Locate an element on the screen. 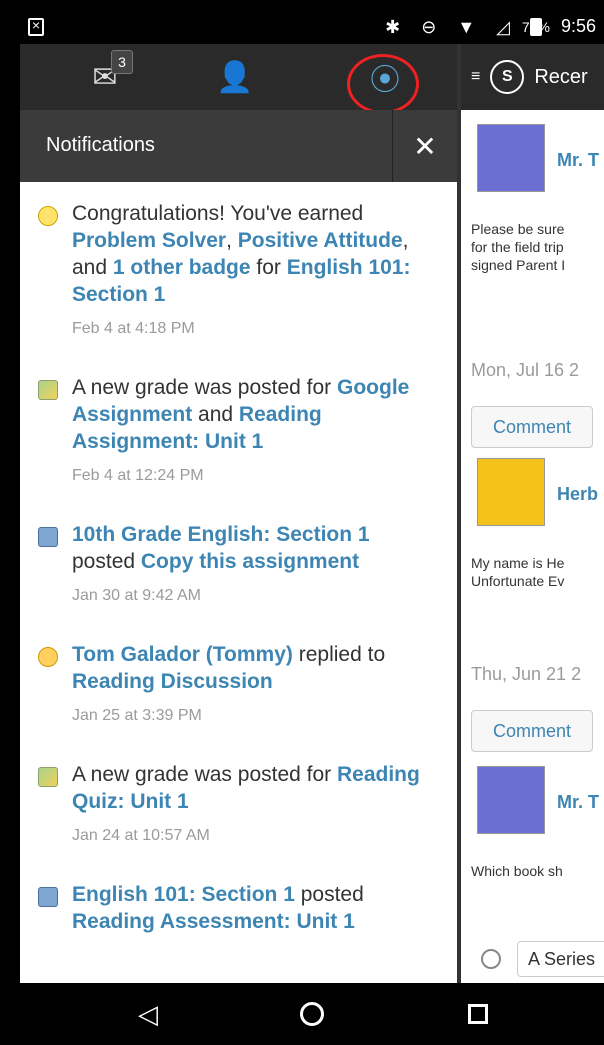 The image size is (604, 1045). notification-link: 1 other badge is located at coordinates (182, 267).